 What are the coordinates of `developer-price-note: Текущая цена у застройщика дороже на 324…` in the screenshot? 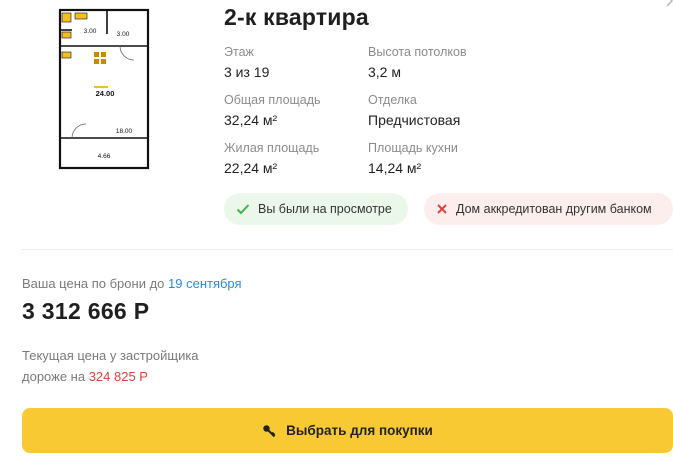 It's located at (110, 366).